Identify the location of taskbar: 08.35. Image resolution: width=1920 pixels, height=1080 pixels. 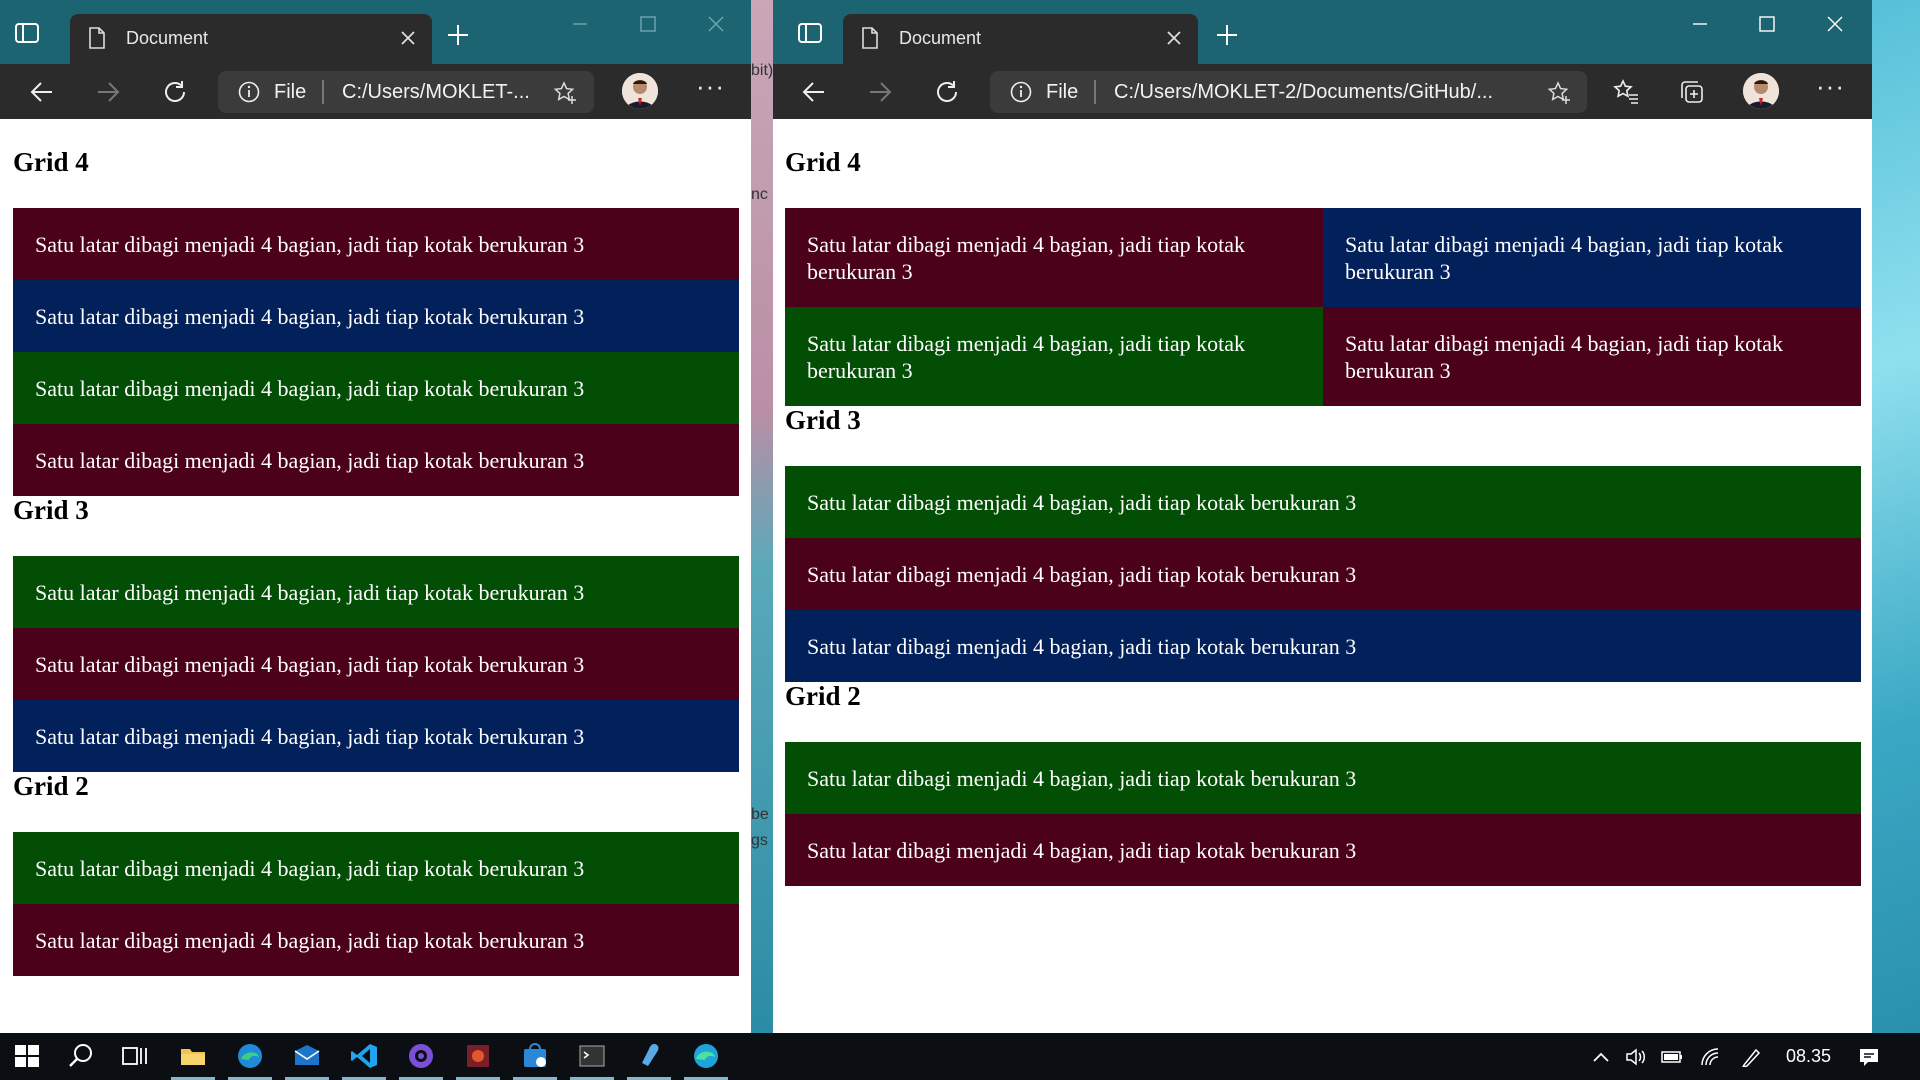
(960, 1056).